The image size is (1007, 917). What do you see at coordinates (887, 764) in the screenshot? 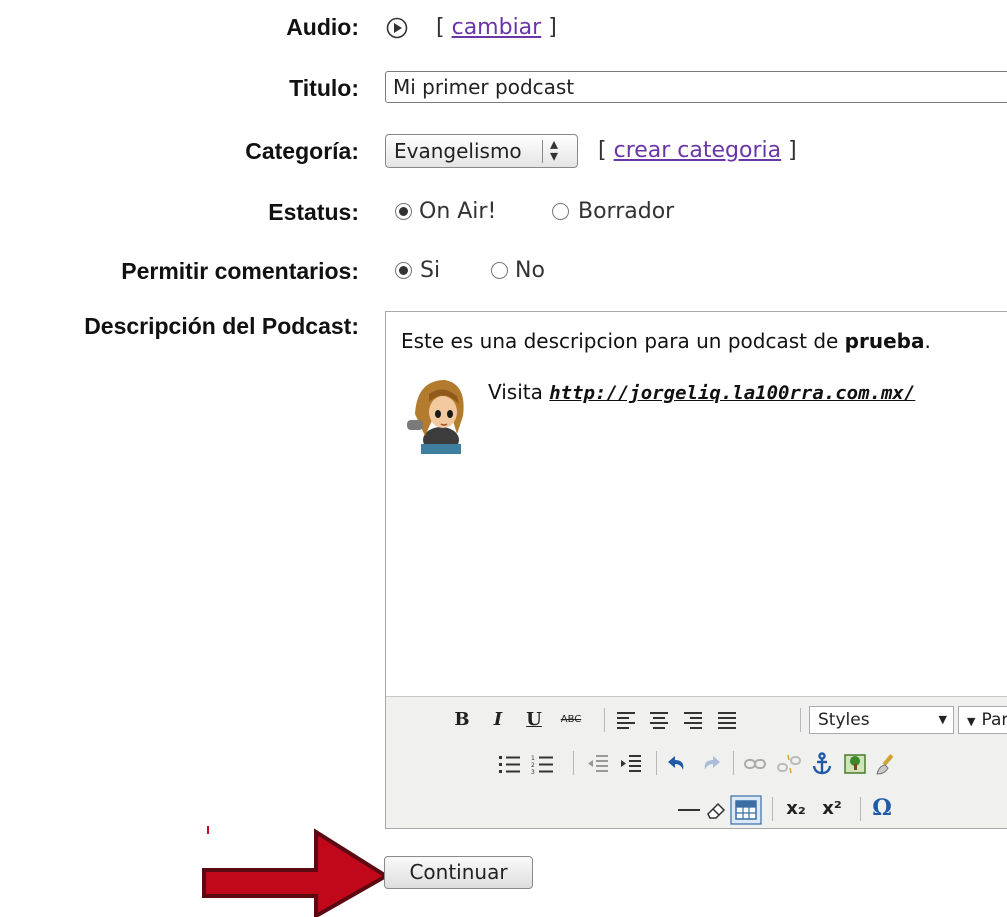
I see `cleanup-brush-icon` at bounding box center [887, 764].